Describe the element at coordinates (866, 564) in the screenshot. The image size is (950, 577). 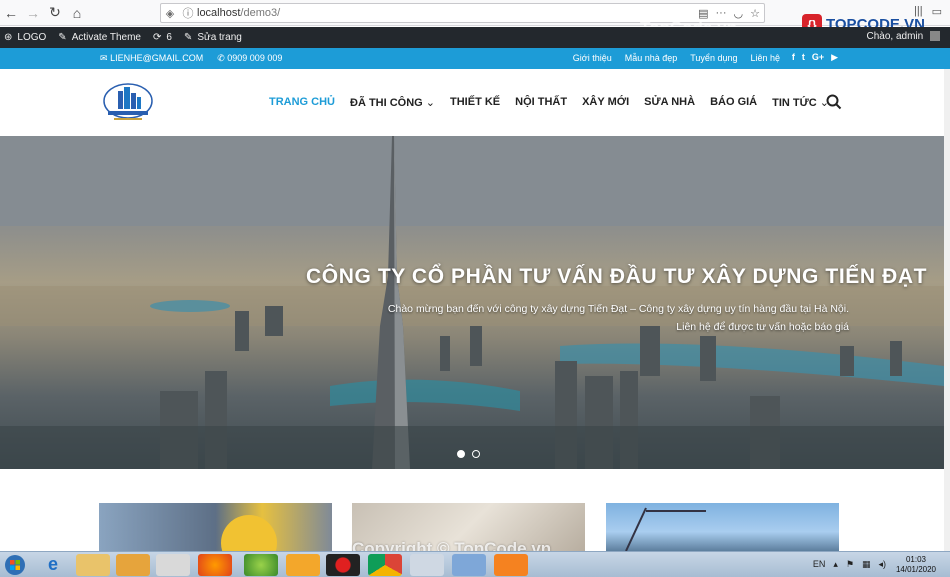
I see `network-icon: ▦` at that location.